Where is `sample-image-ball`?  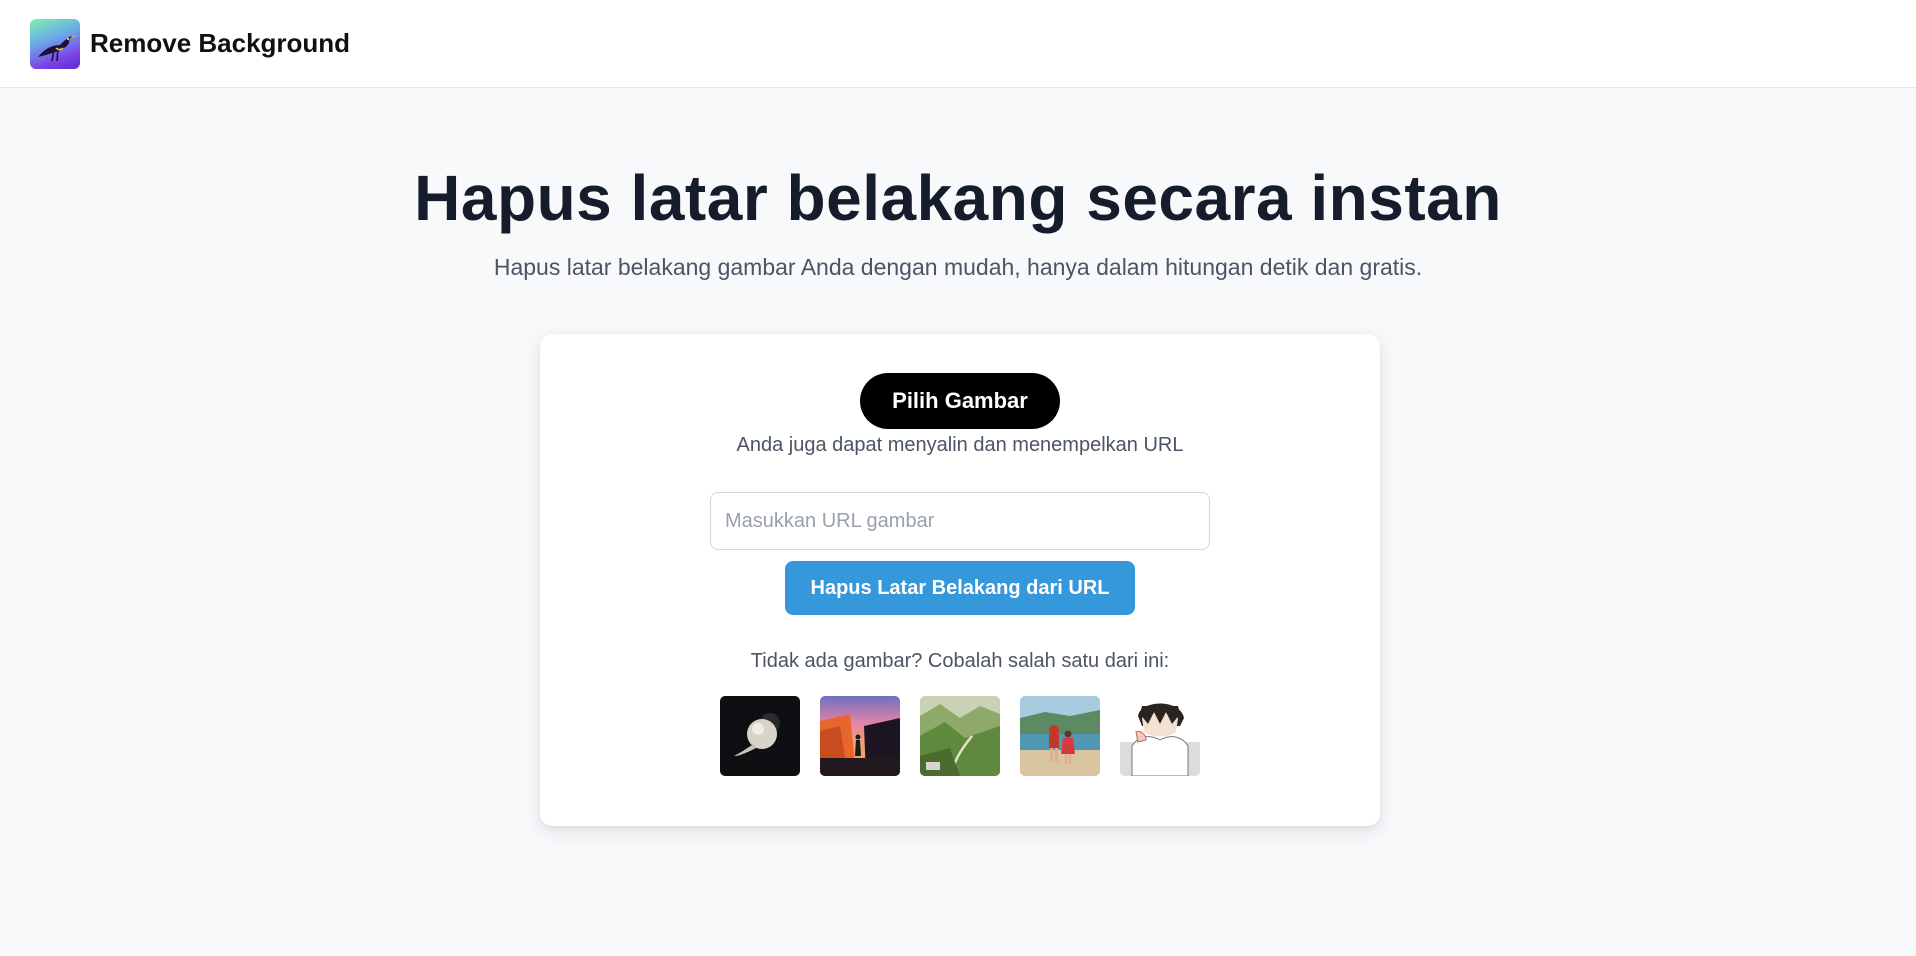
sample-image-ball is located at coordinates (760, 736).